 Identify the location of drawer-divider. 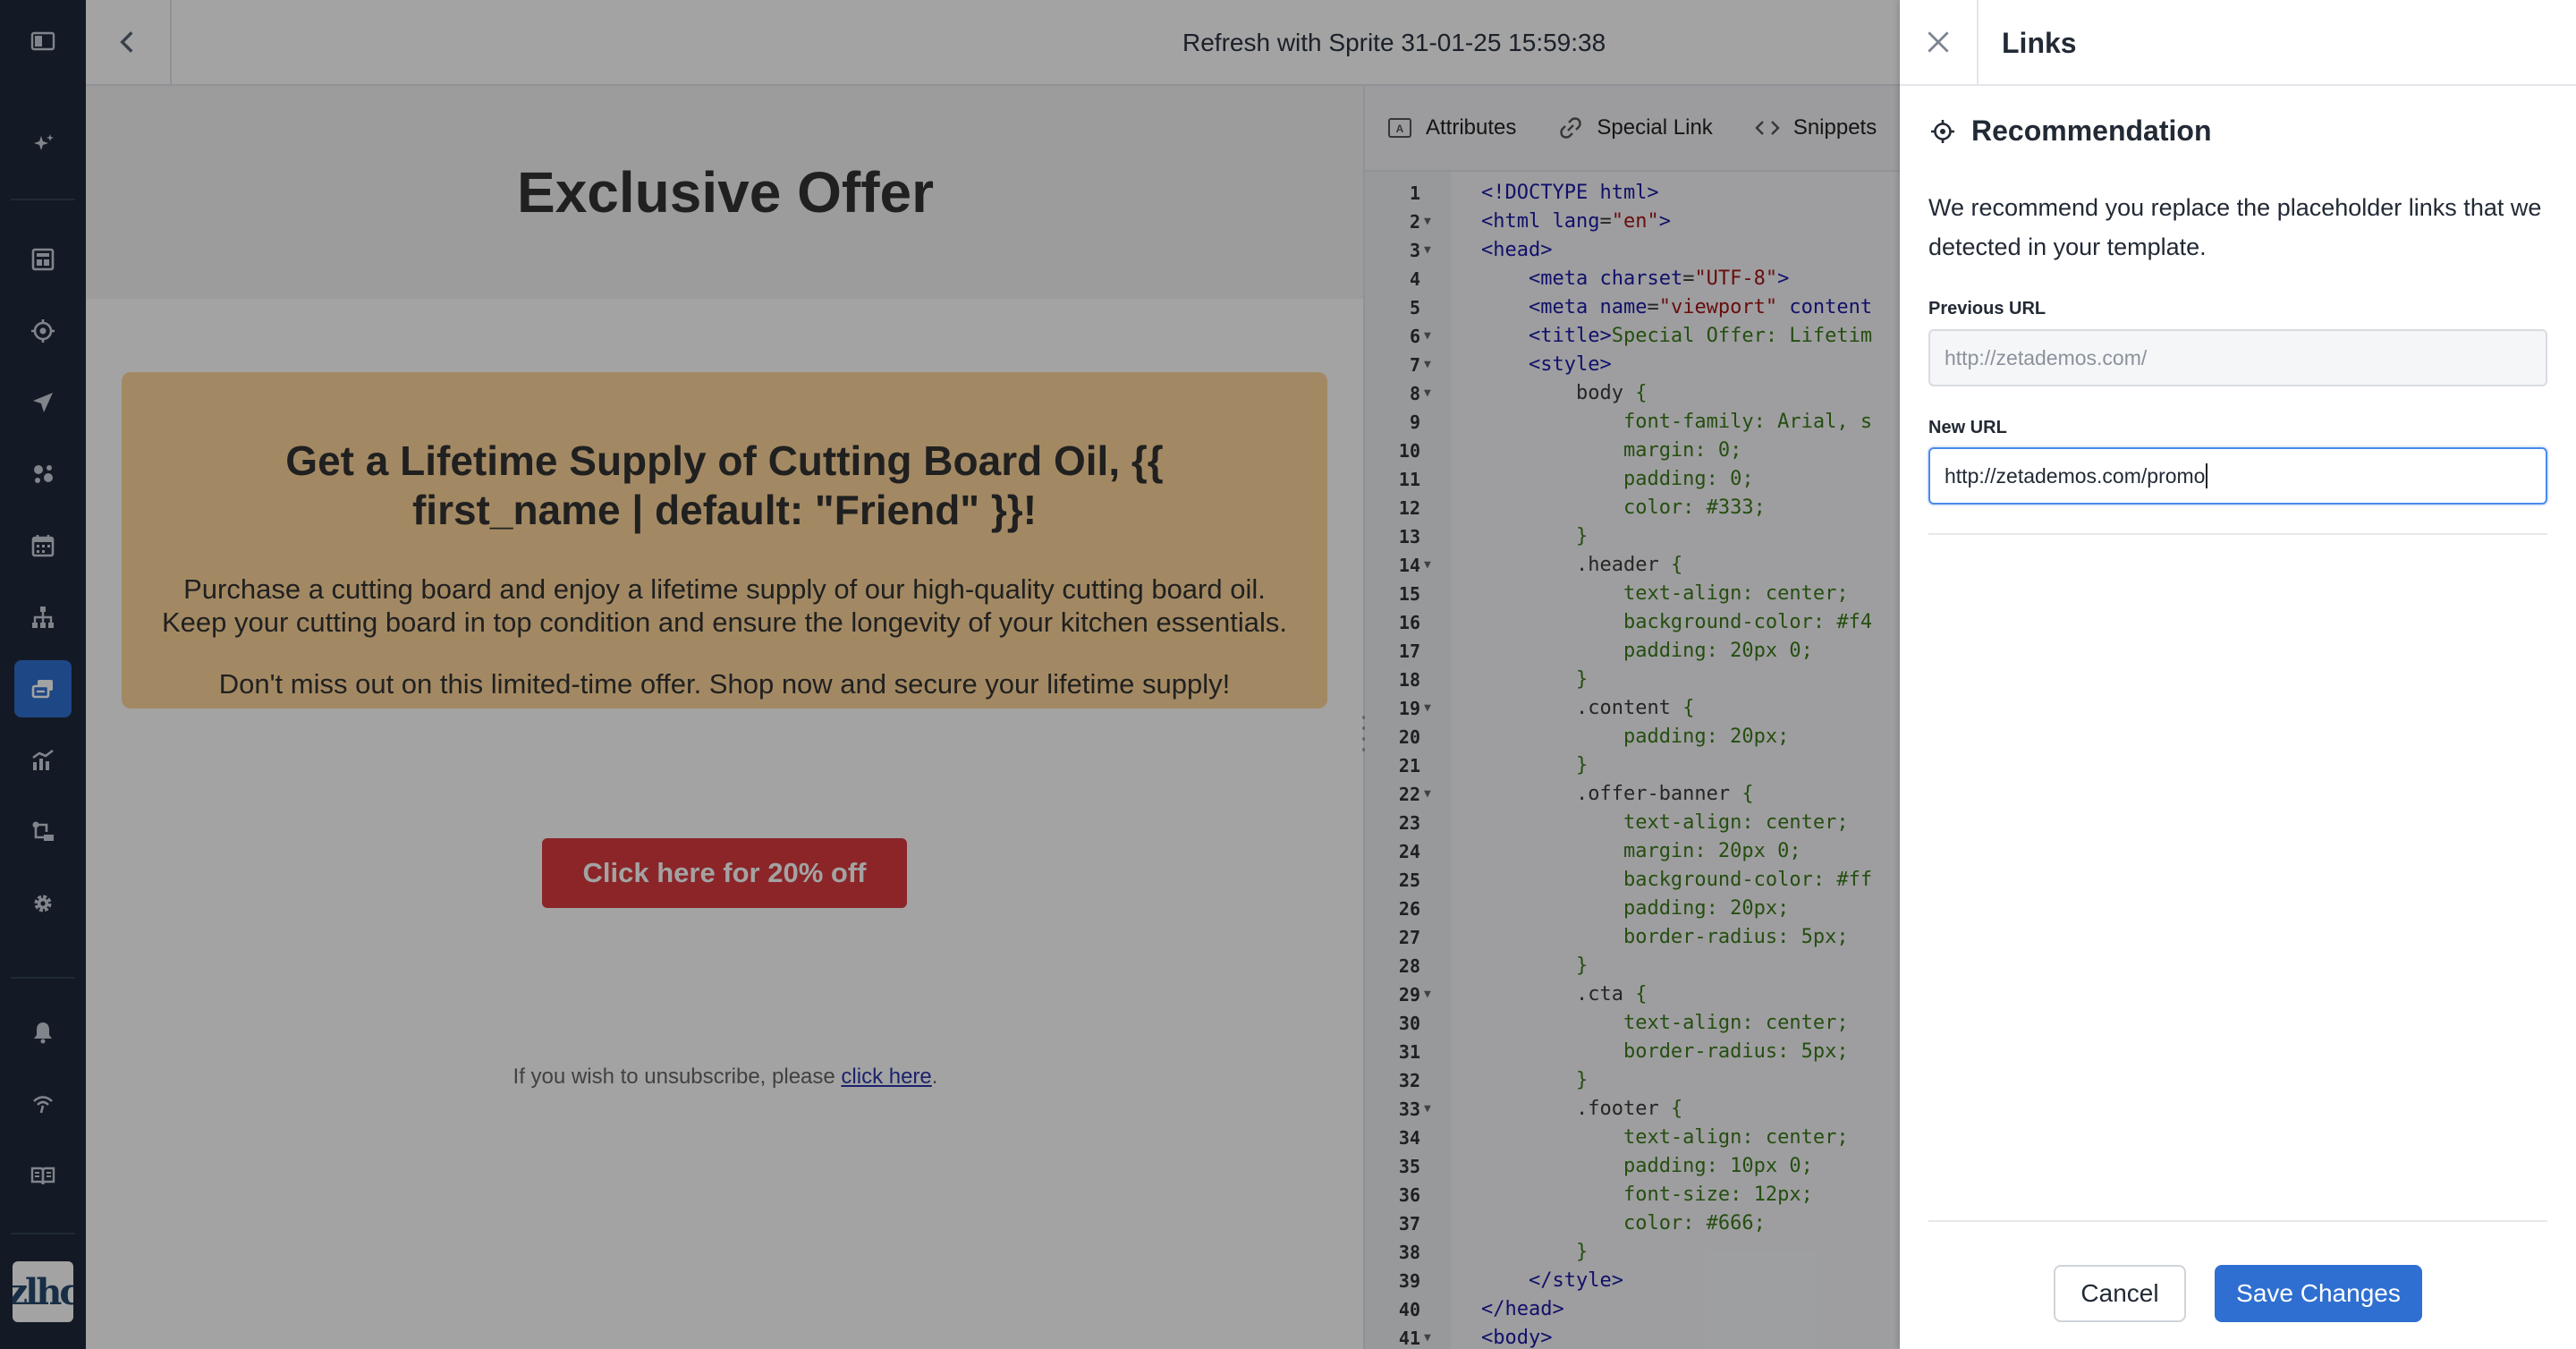
(2237, 534).